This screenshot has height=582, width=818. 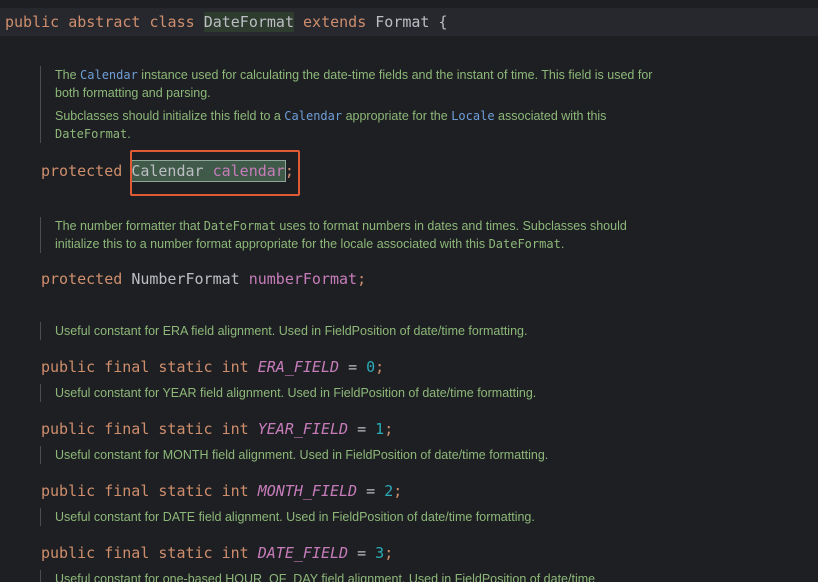 I want to click on keyword-abstract: abstract, so click(x=104, y=22).